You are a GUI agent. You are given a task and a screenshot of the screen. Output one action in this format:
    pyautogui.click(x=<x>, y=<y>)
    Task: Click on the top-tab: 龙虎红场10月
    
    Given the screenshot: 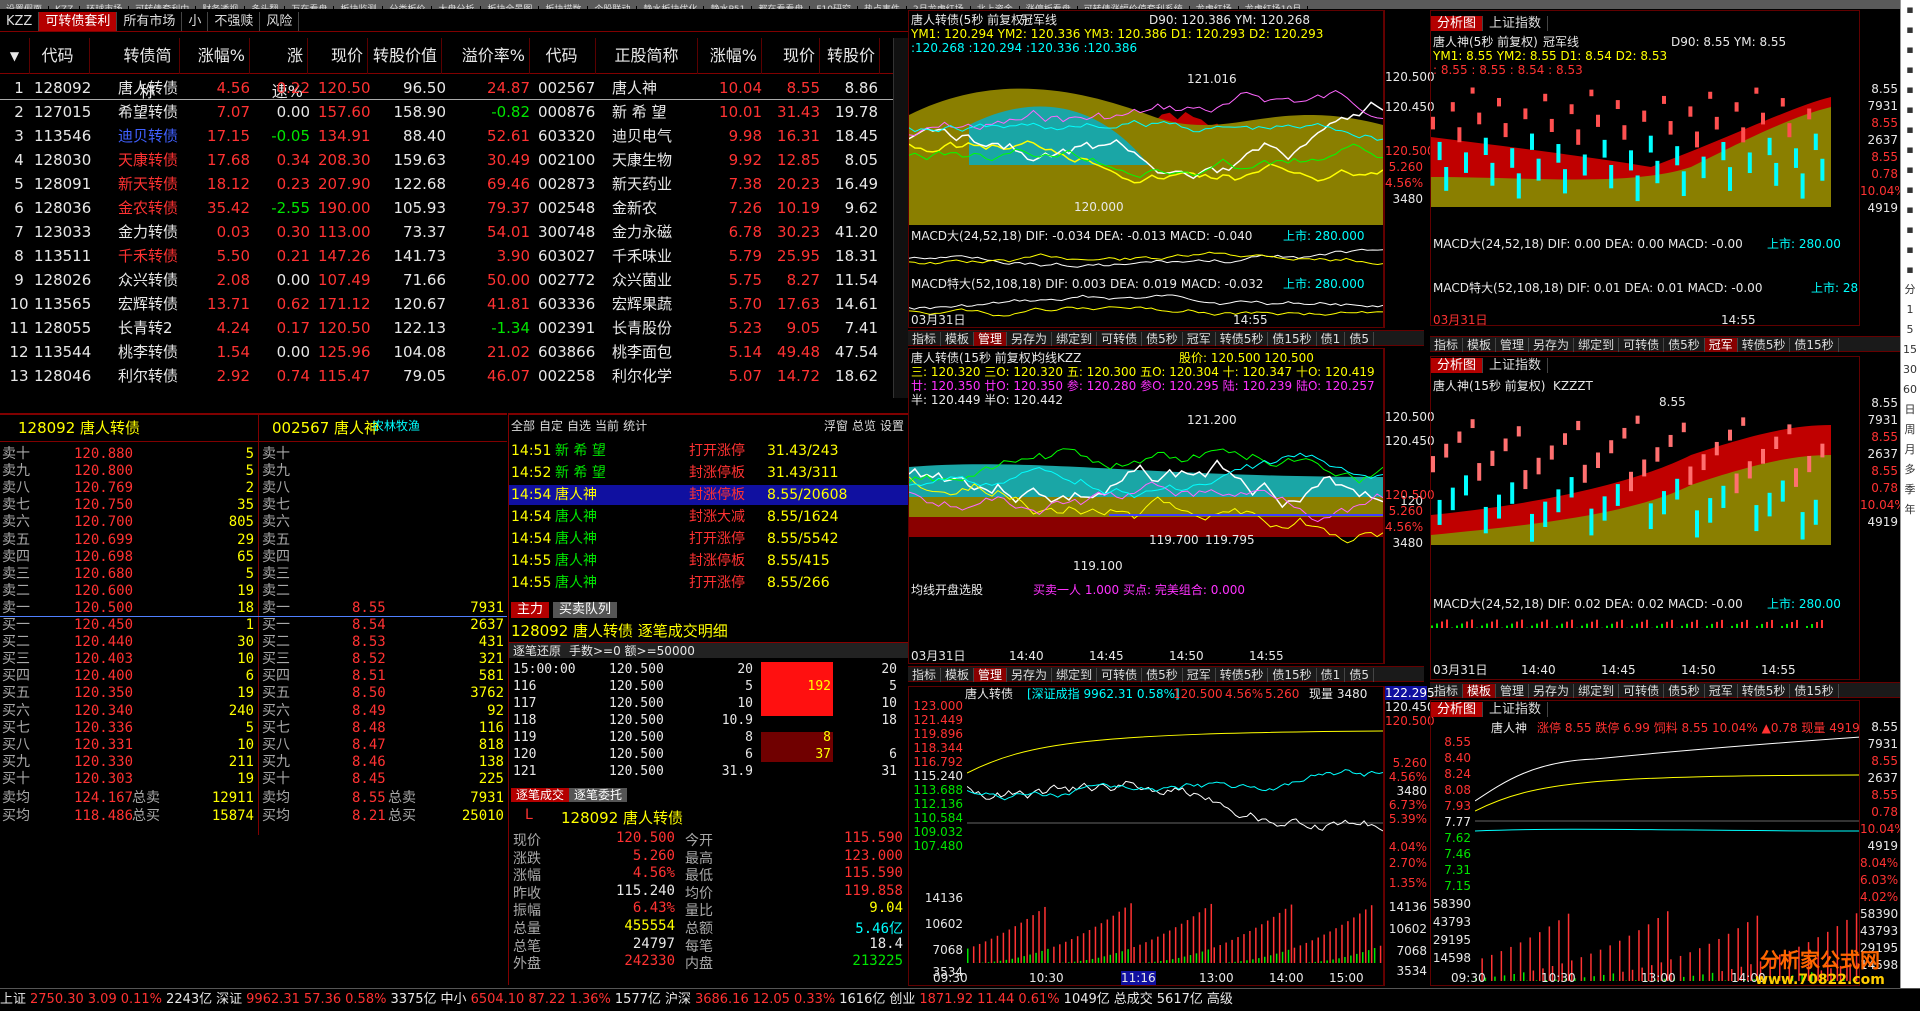 What is the action you would take?
    pyautogui.click(x=1274, y=7)
    